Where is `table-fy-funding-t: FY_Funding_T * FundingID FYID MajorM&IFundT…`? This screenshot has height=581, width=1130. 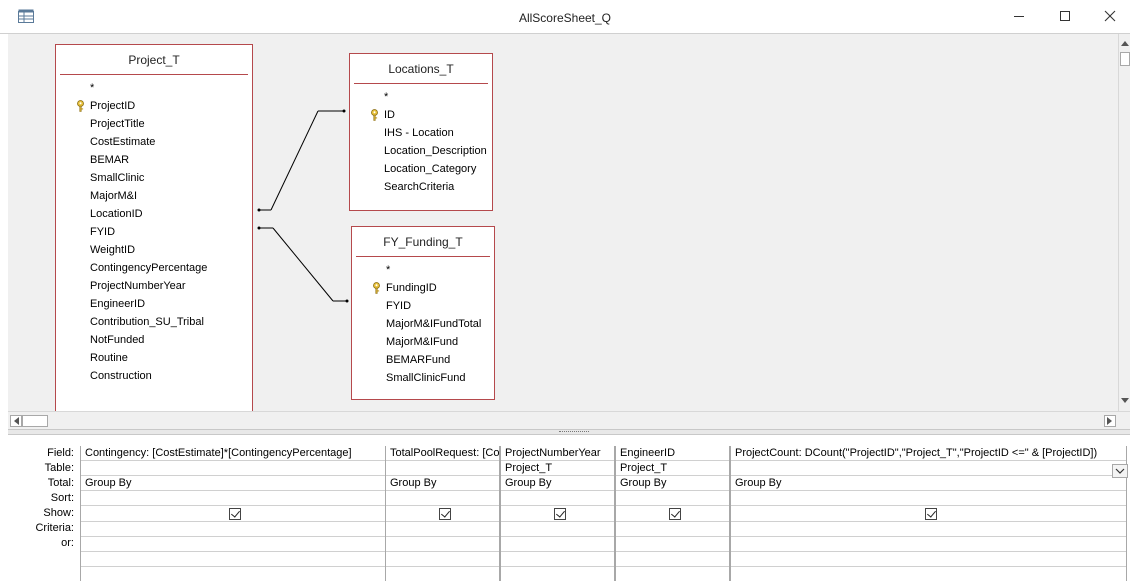
table-fy-funding-t: FY_Funding_T * FundingID FYID MajorM&IFundT… is located at coordinates (423, 313).